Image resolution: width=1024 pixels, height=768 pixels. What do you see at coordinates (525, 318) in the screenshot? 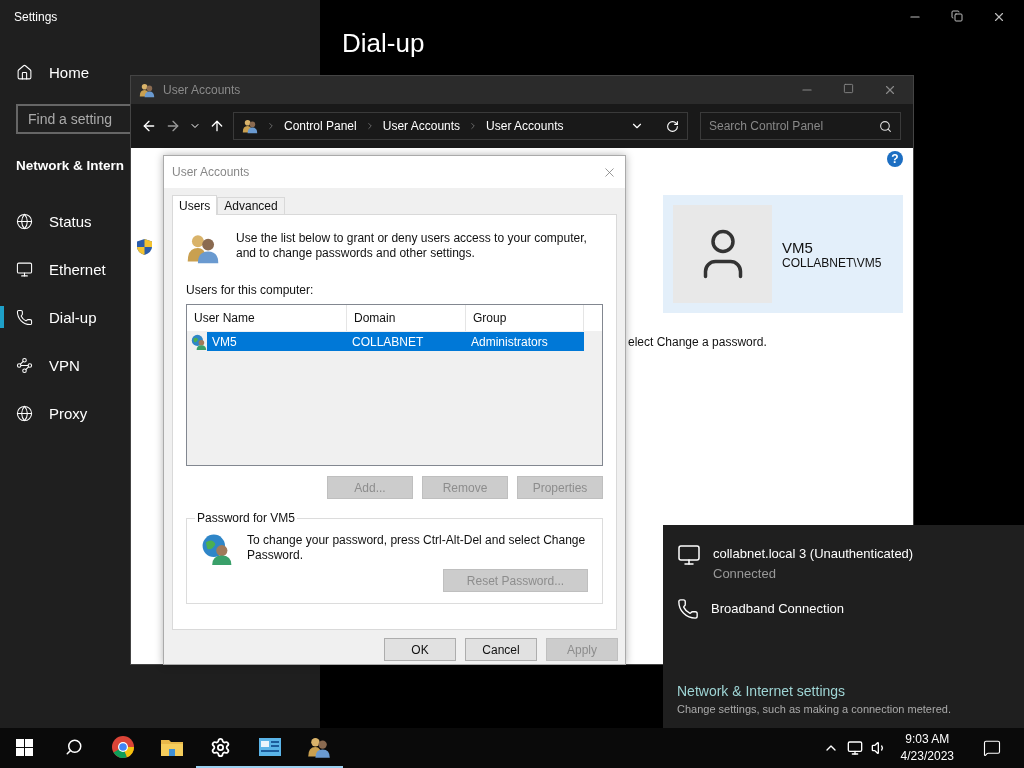
I see `column-header: Group` at bounding box center [525, 318].